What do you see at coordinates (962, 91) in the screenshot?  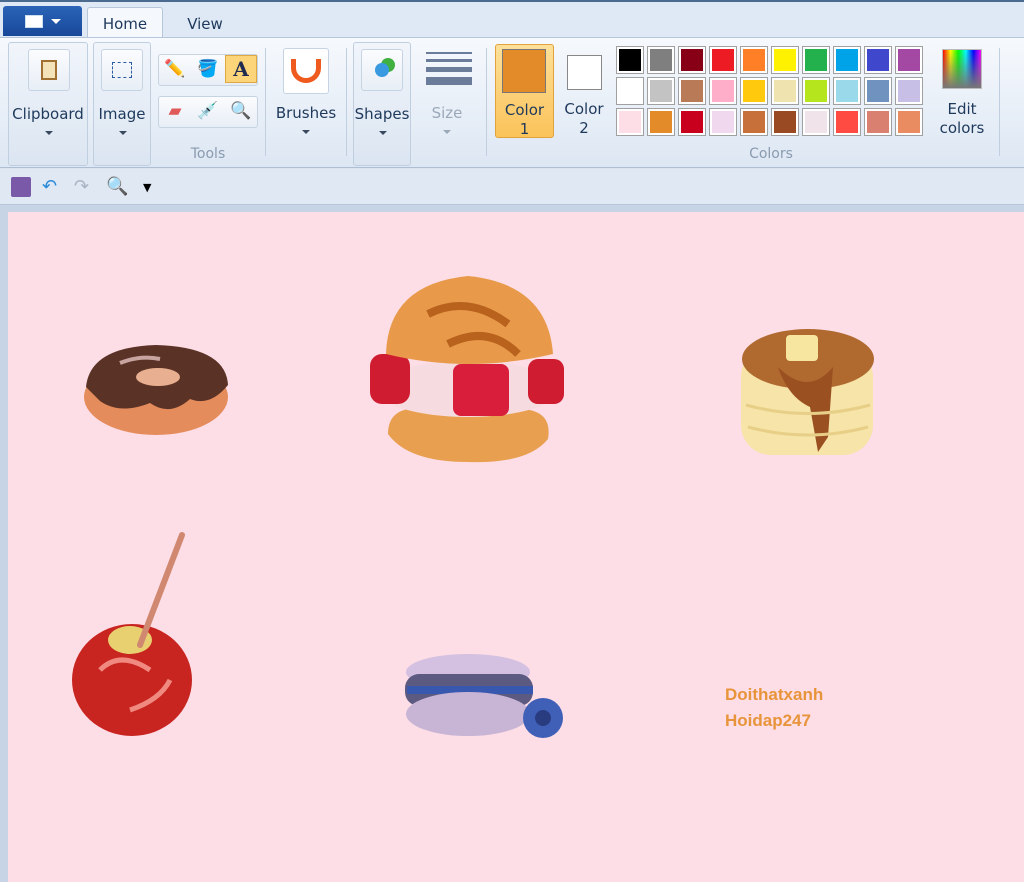 I see `edit-colors-button: Edit colors` at bounding box center [962, 91].